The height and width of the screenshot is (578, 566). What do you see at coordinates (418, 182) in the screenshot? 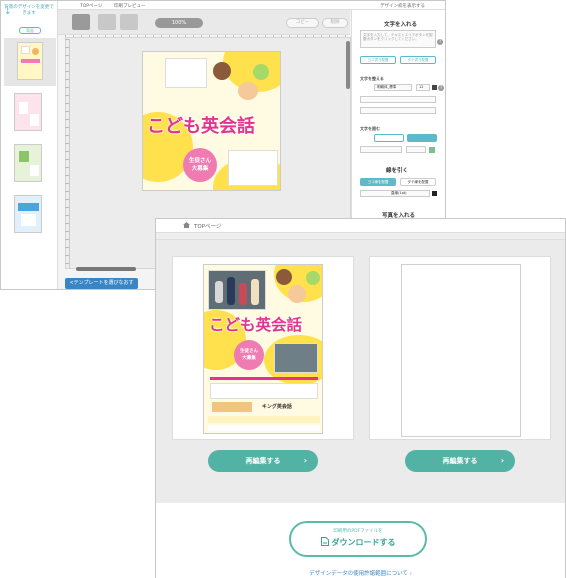
I see `add-vertical-line-button: タテ線を配置` at bounding box center [418, 182].